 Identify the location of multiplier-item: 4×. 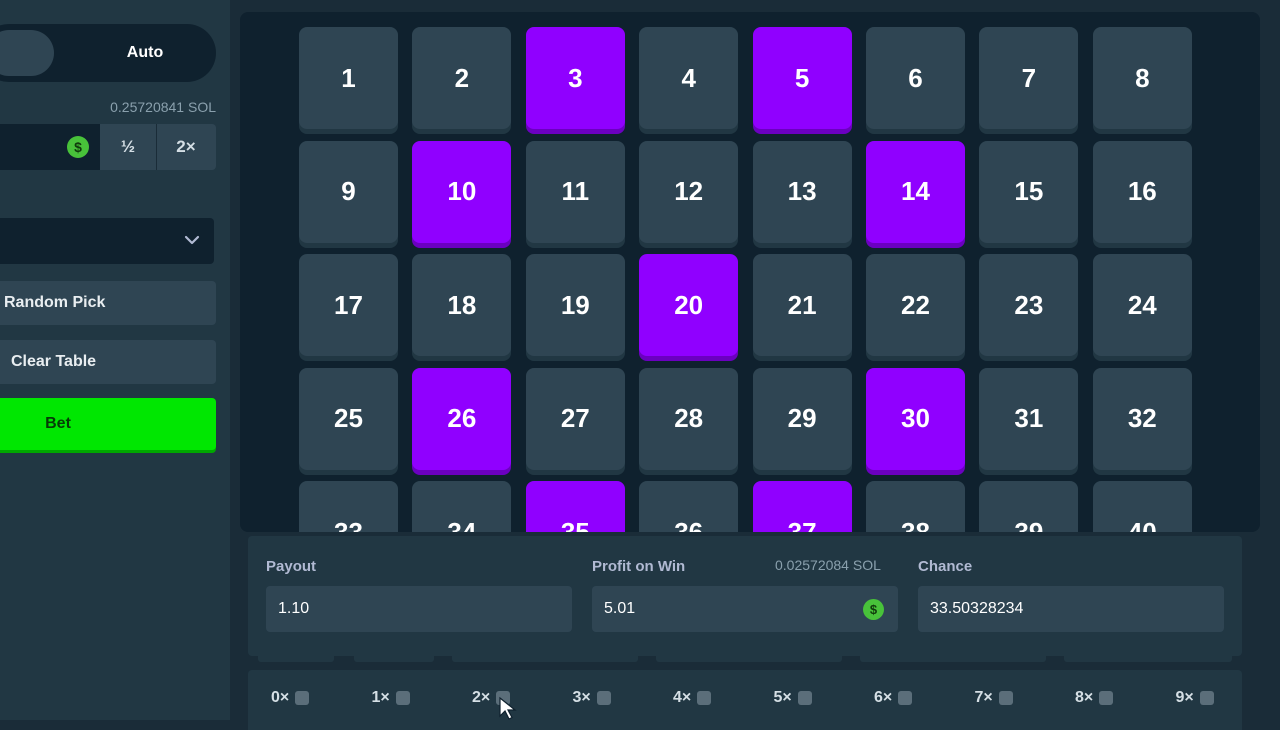
(692, 698).